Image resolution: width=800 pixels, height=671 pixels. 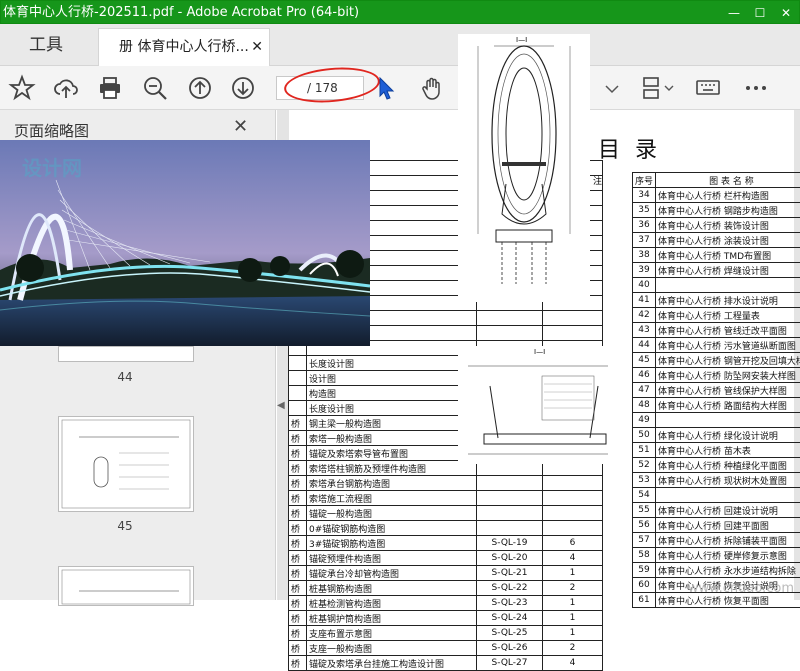 I want to click on table-cell: 体育中心人行桥 永水步道结构拆除, so click(x=728, y=570).